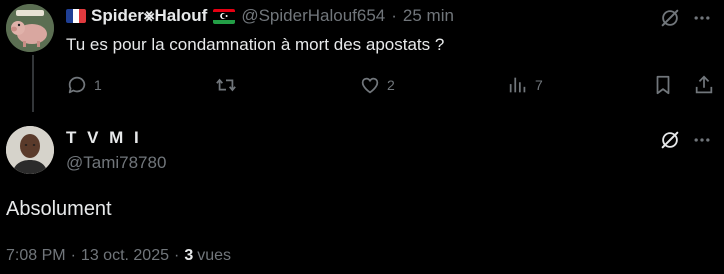 Image resolution: width=724 pixels, height=274 pixels. What do you see at coordinates (189, 255) in the screenshot?
I see `views-count: 3` at bounding box center [189, 255].